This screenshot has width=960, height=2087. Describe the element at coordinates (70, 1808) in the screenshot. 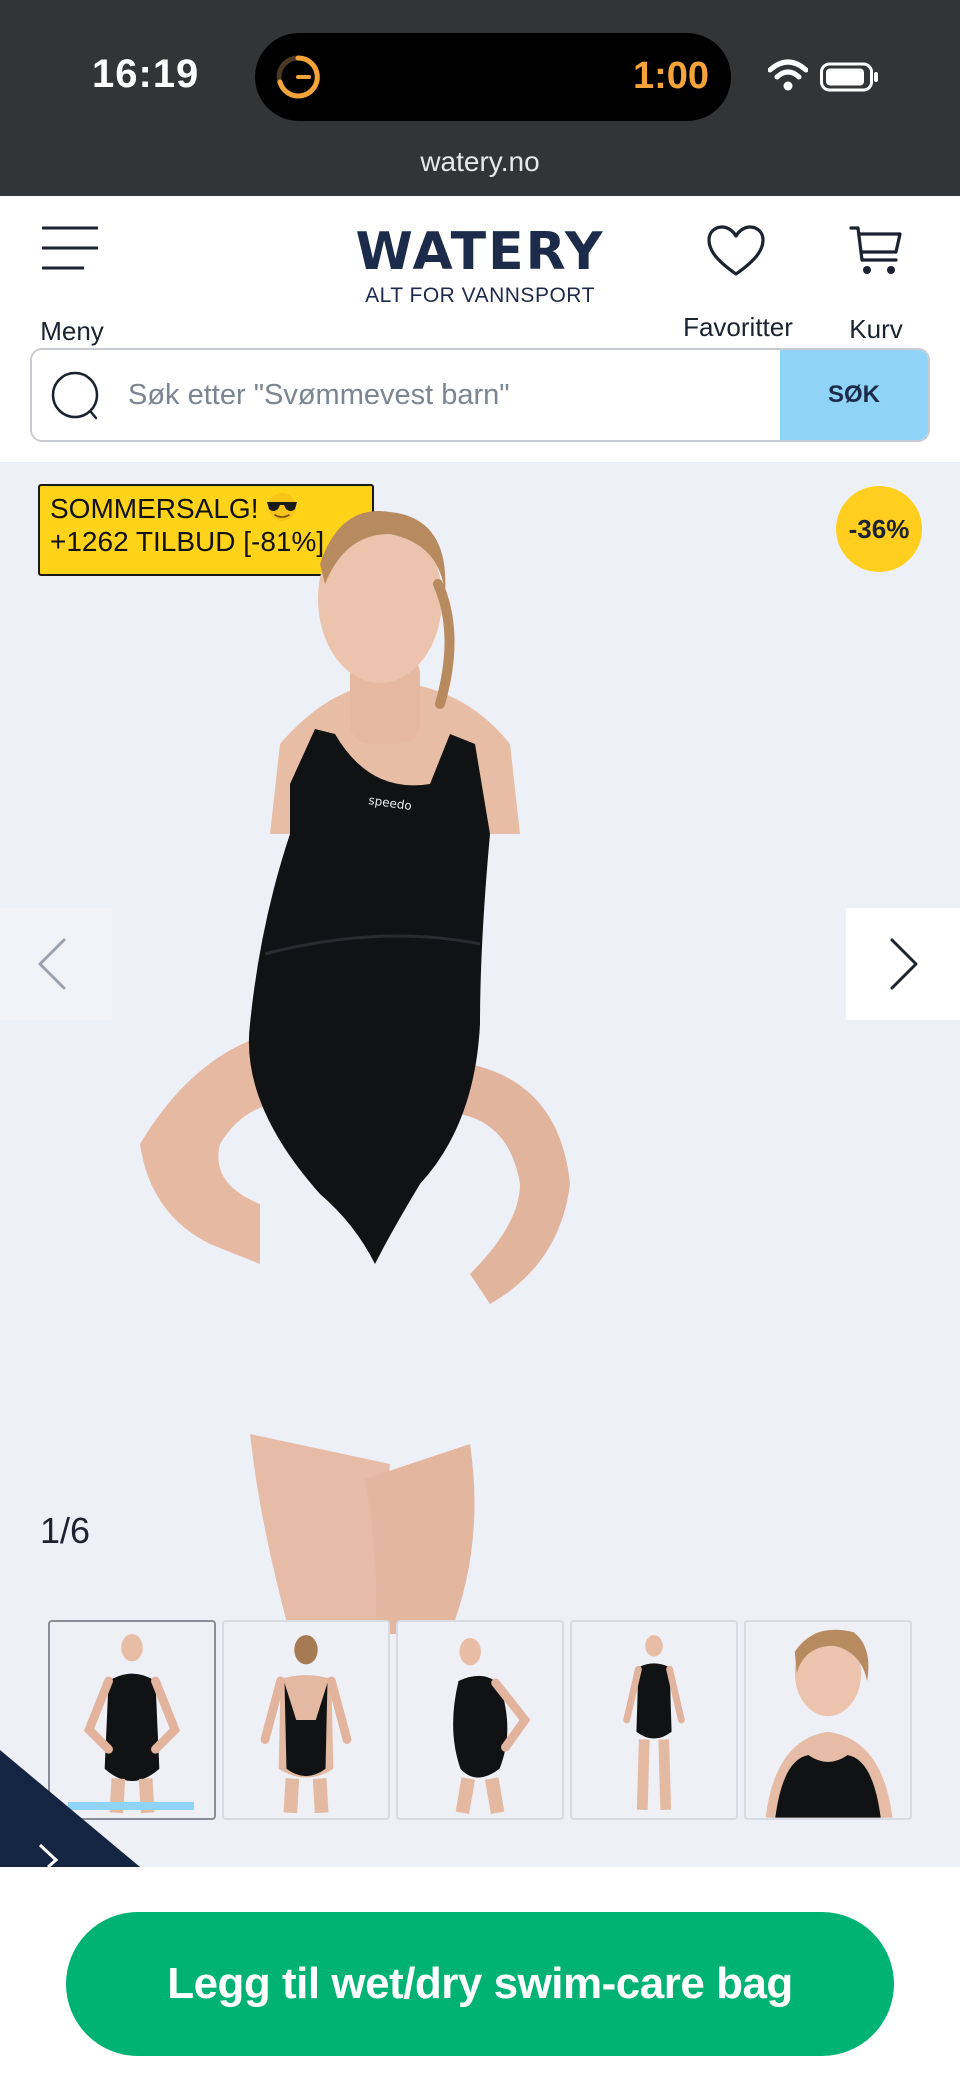

I see `corner-chat-tab` at that location.